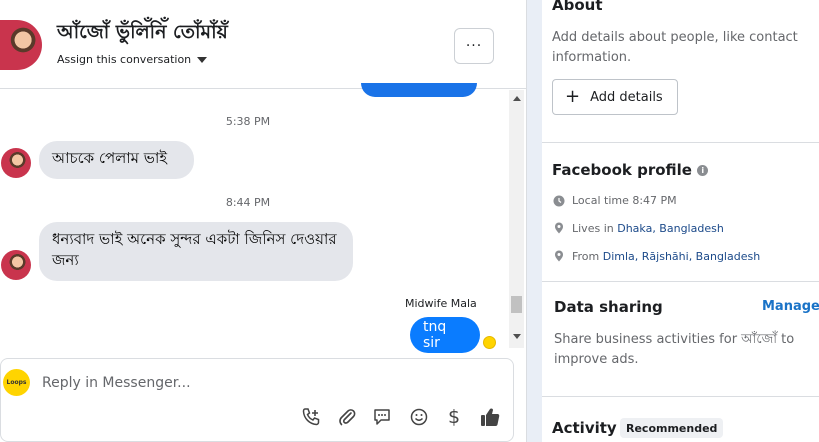 This screenshot has width=819, height=442. I want to click on message-timestamp: 5:38 PM, so click(248, 121).